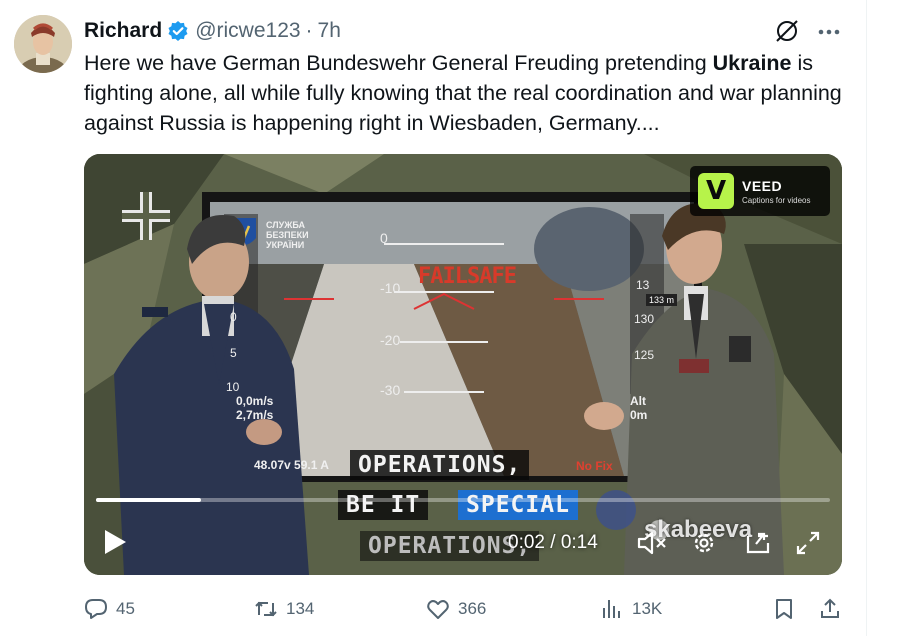  I want to click on hud-battery: 48.07v 59.1 A, so click(291, 465).